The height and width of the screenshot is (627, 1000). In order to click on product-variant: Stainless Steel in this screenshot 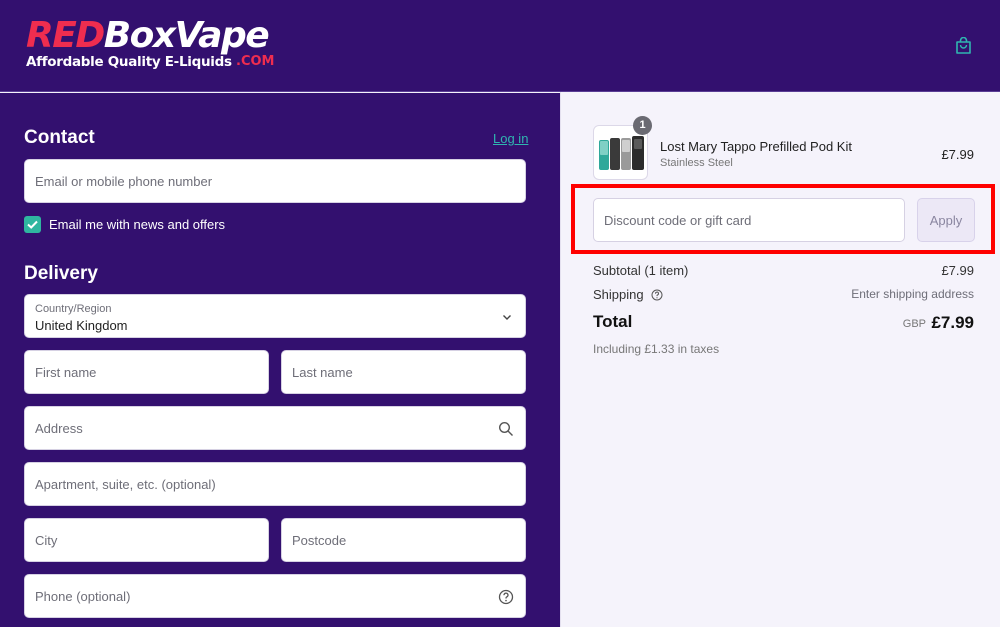, I will do `click(696, 163)`.